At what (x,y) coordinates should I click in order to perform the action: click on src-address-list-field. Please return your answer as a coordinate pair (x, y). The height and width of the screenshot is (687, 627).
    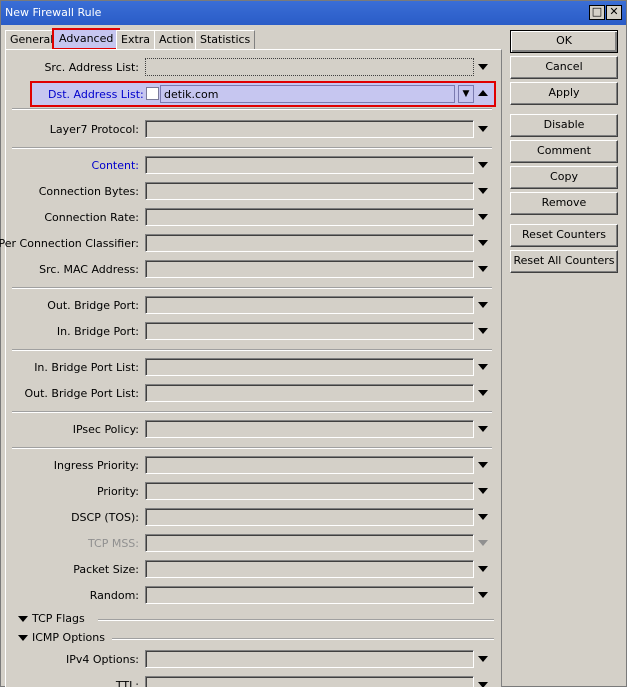
    Looking at the image, I should click on (309, 67).